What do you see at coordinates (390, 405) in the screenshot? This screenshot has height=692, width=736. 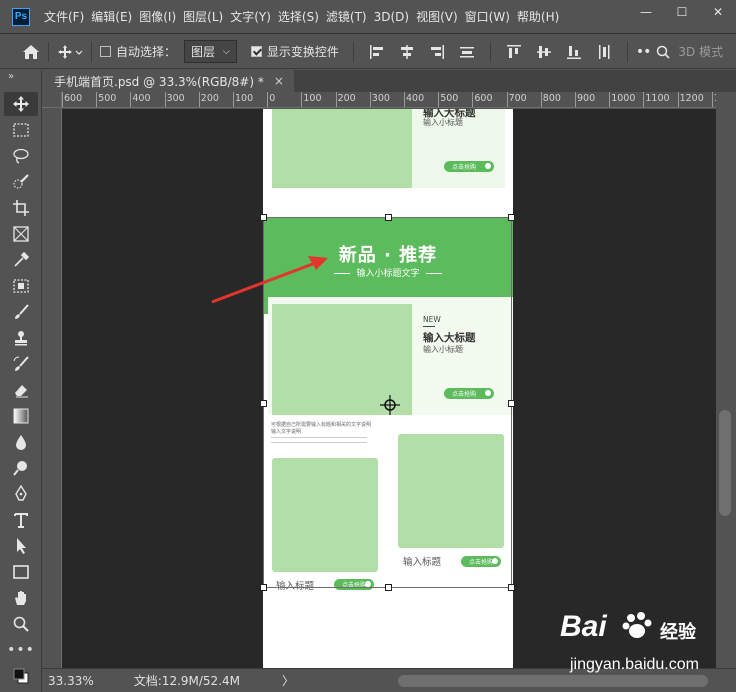 I see `reference-point-icon` at bounding box center [390, 405].